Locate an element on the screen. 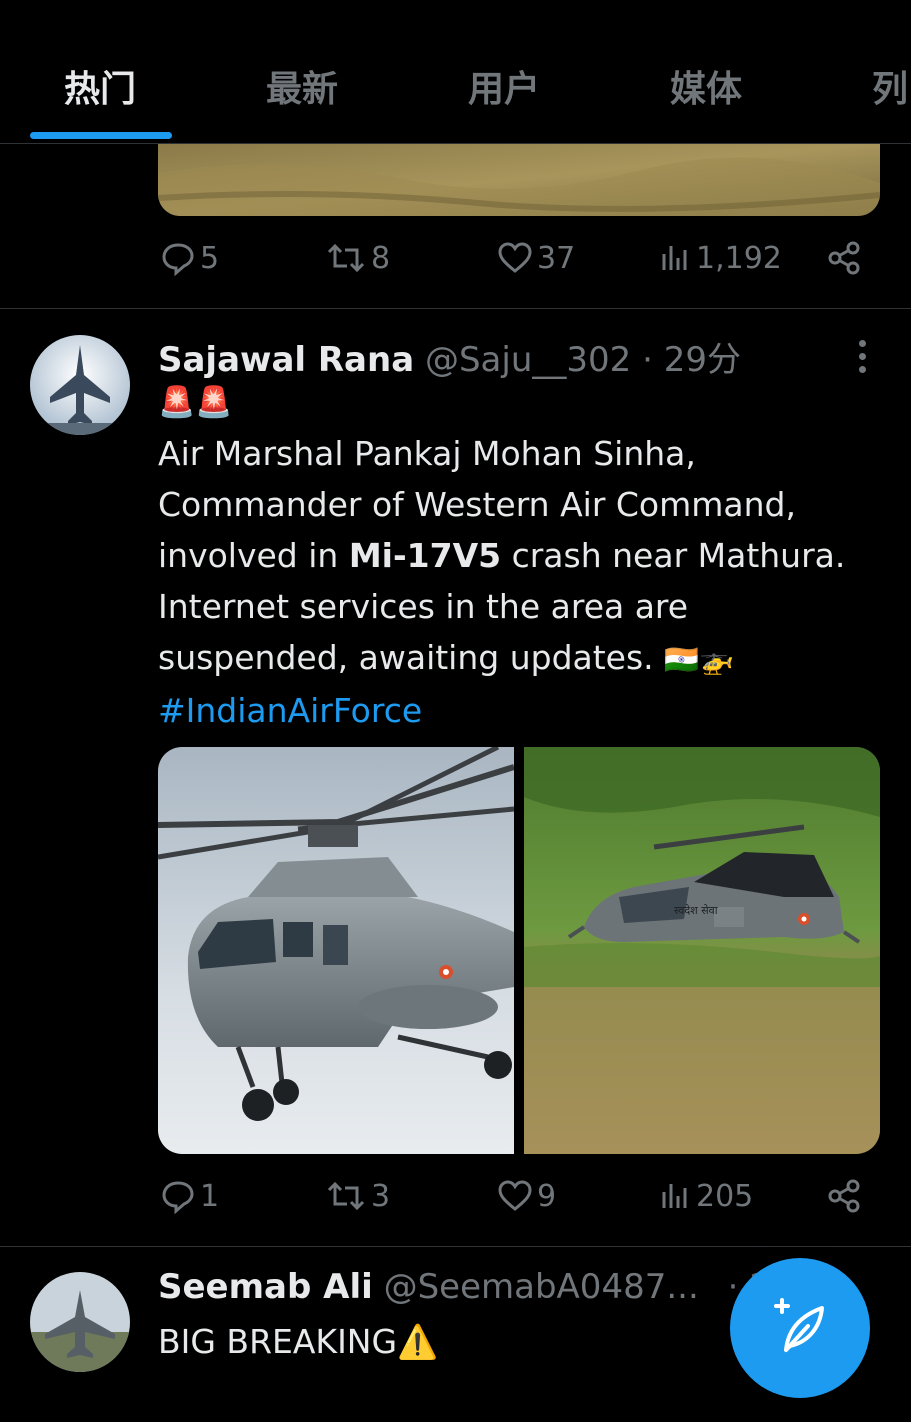  reply-count: 5 is located at coordinates (210, 258).